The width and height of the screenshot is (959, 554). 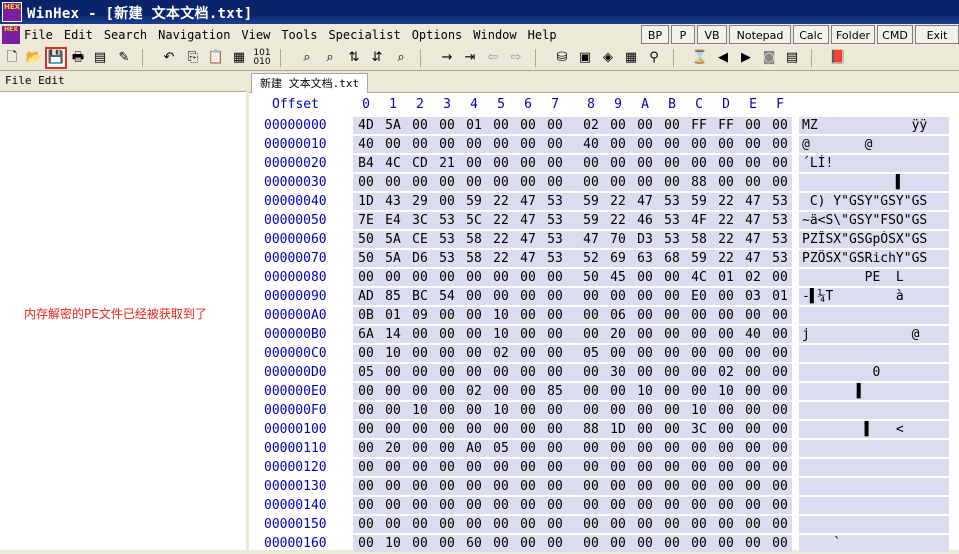 I want to click on hex-byte: 10, so click(x=645, y=391).